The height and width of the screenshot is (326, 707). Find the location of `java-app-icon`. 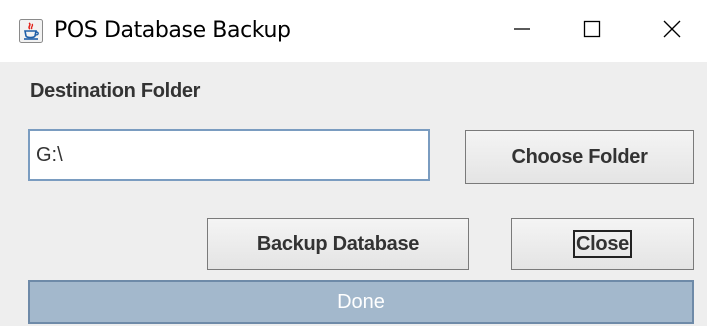

java-app-icon is located at coordinates (31, 31).